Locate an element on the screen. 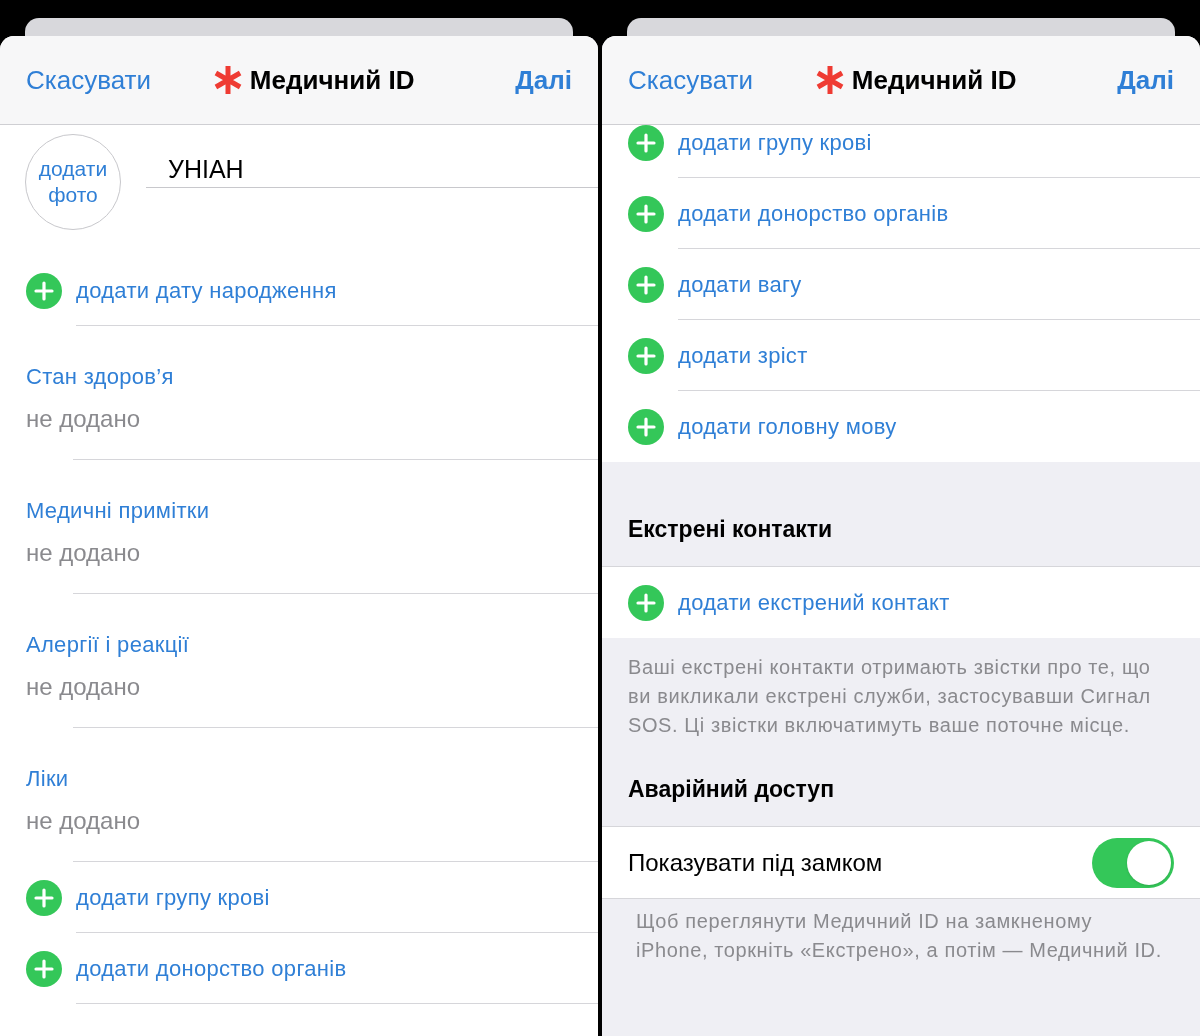 The image size is (1200, 1036). add-item-button: додати дату народження is located at coordinates (206, 290).